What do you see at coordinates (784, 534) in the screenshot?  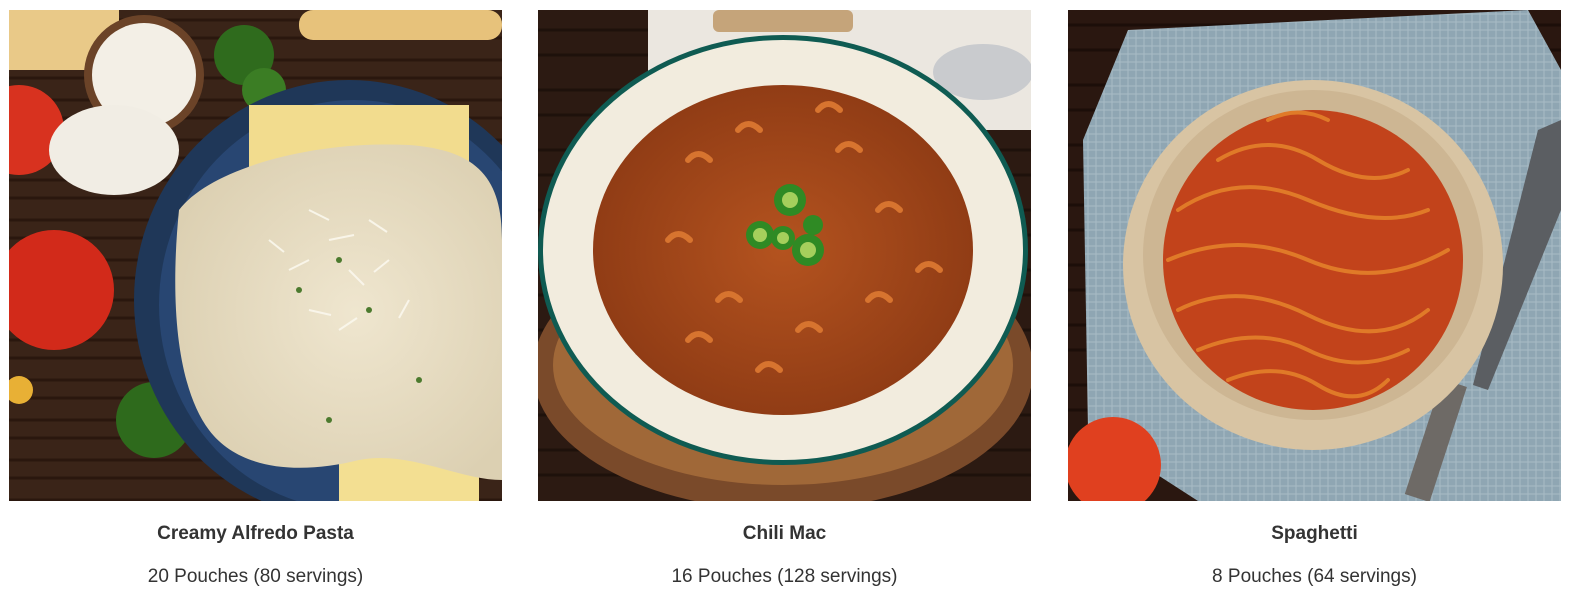 I see `product-title: Chili Mac` at bounding box center [784, 534].